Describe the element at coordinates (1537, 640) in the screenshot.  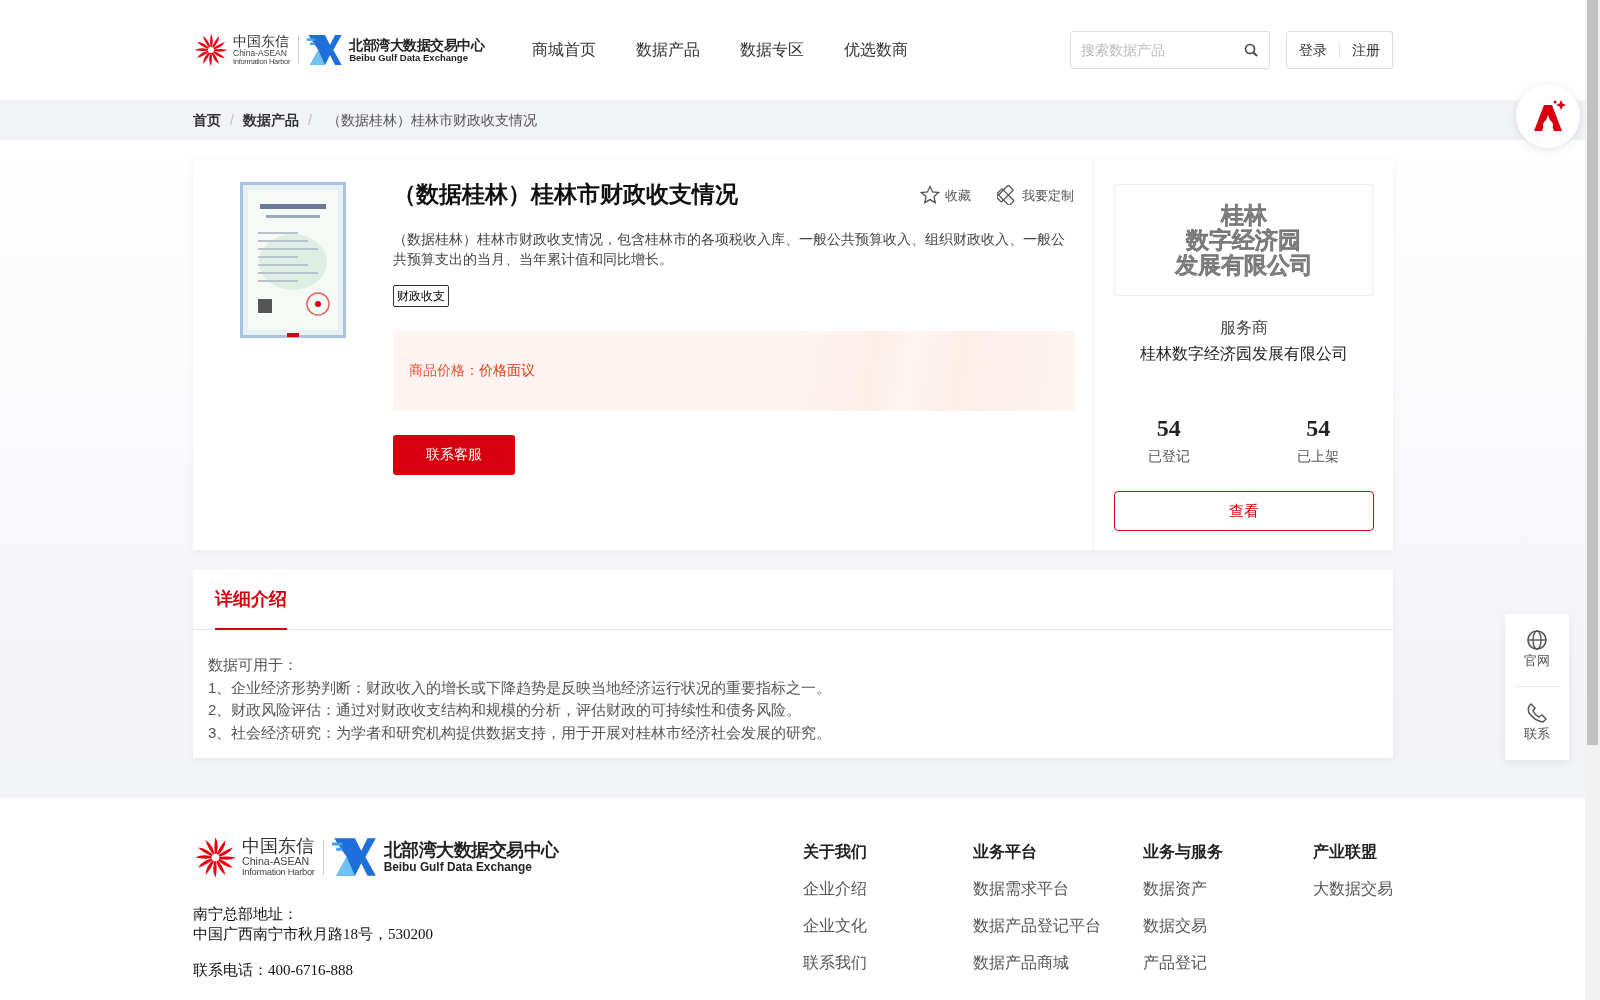
I see `globe-icon` at that location.